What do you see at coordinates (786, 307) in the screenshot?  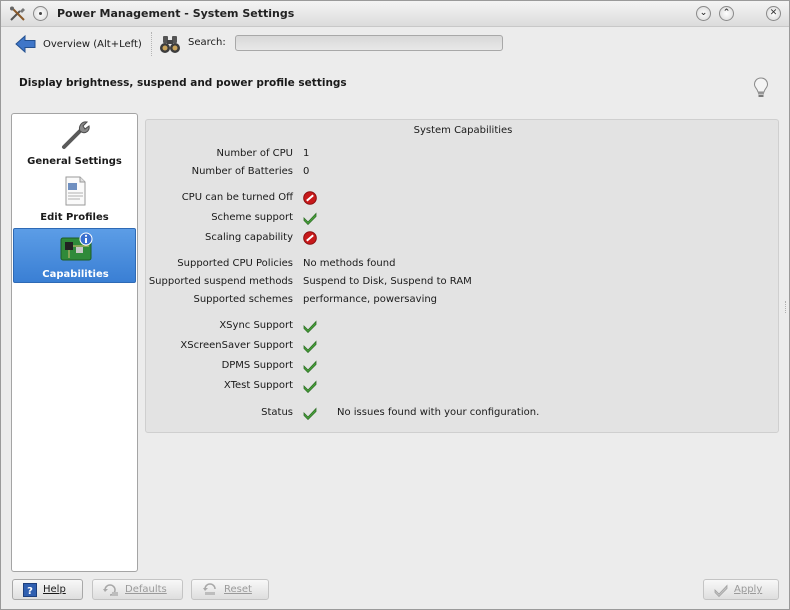 I see `splitter-handle` at bounding box center [786, 307].